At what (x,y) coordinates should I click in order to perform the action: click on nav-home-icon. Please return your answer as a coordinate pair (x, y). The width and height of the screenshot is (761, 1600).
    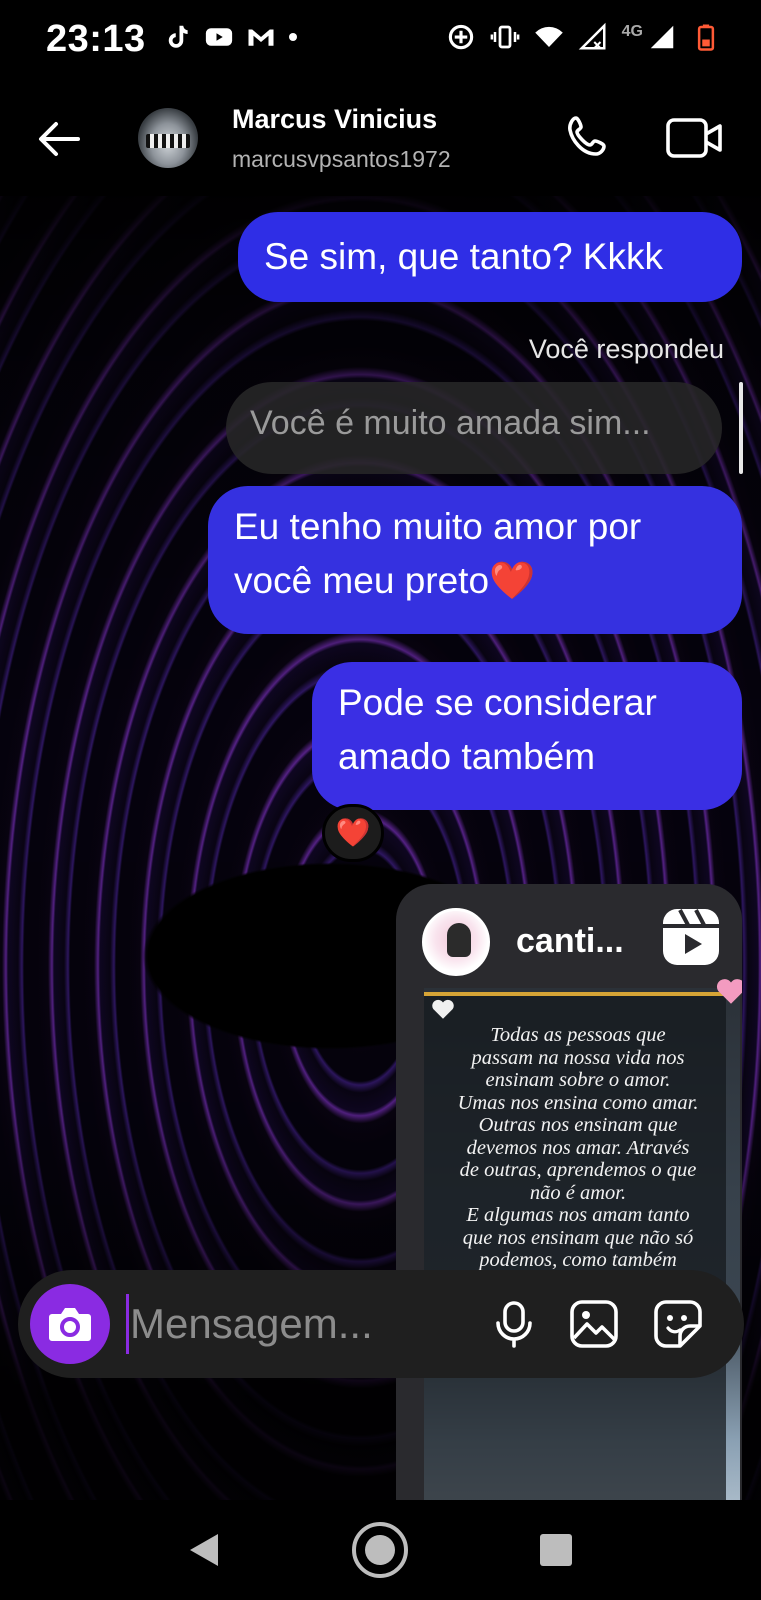
    Looking at the image, I should click on (380, 1550).